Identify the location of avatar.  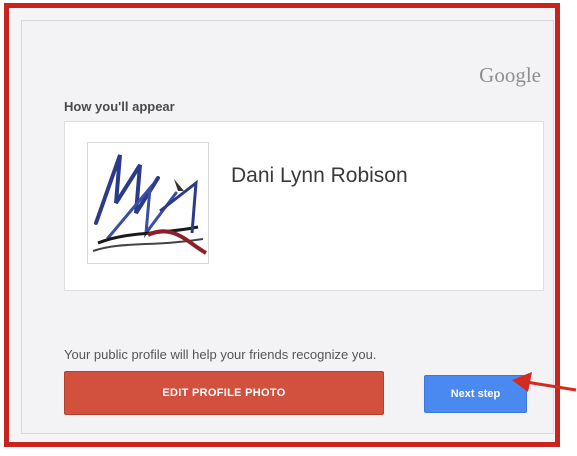
(148, 203).